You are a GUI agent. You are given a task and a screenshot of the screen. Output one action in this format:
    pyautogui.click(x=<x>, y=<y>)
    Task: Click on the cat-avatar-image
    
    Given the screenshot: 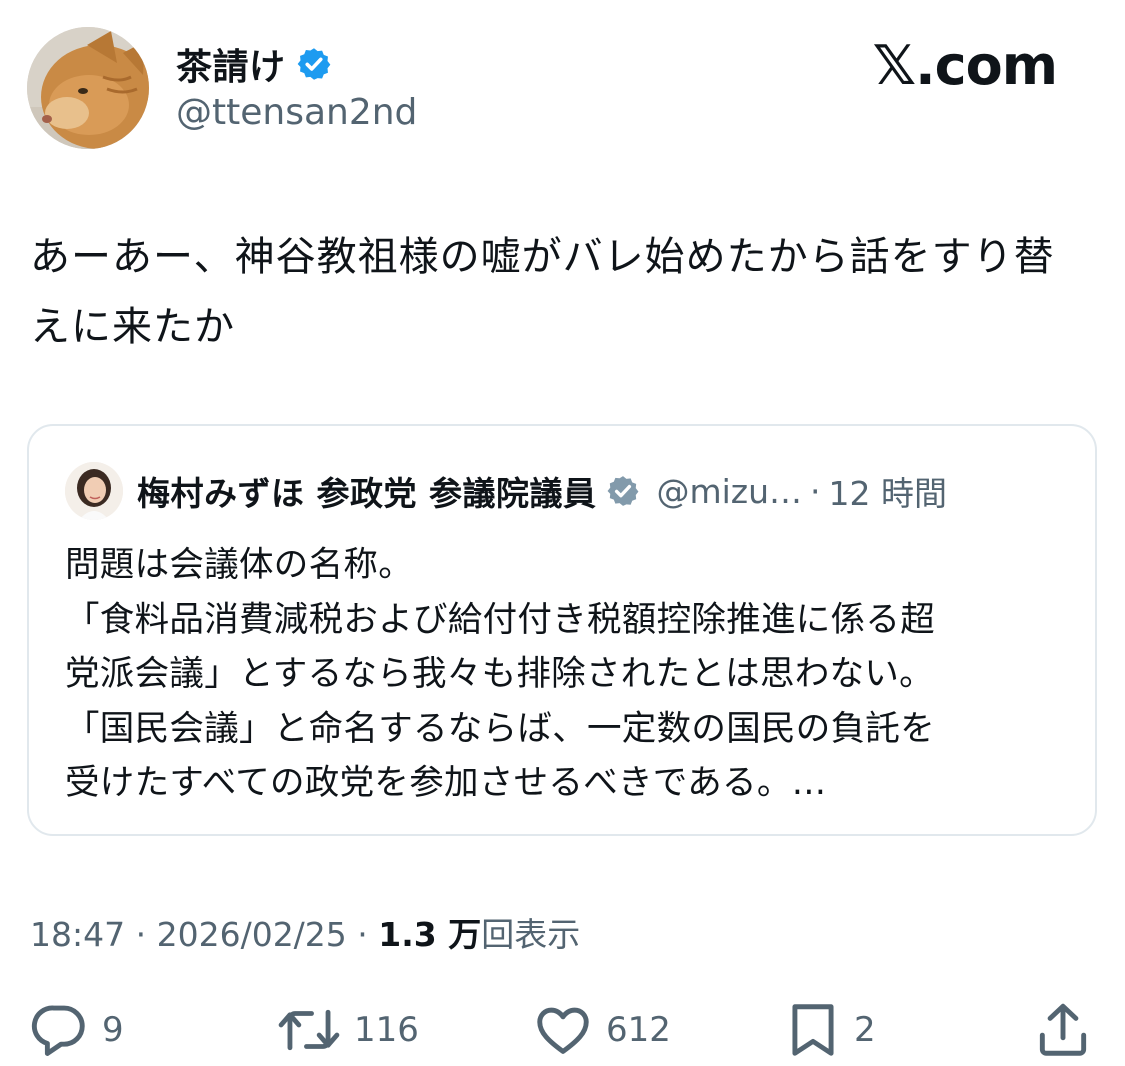 What is the action you would take?
    pyautogui.click(x=88, y=88)
    